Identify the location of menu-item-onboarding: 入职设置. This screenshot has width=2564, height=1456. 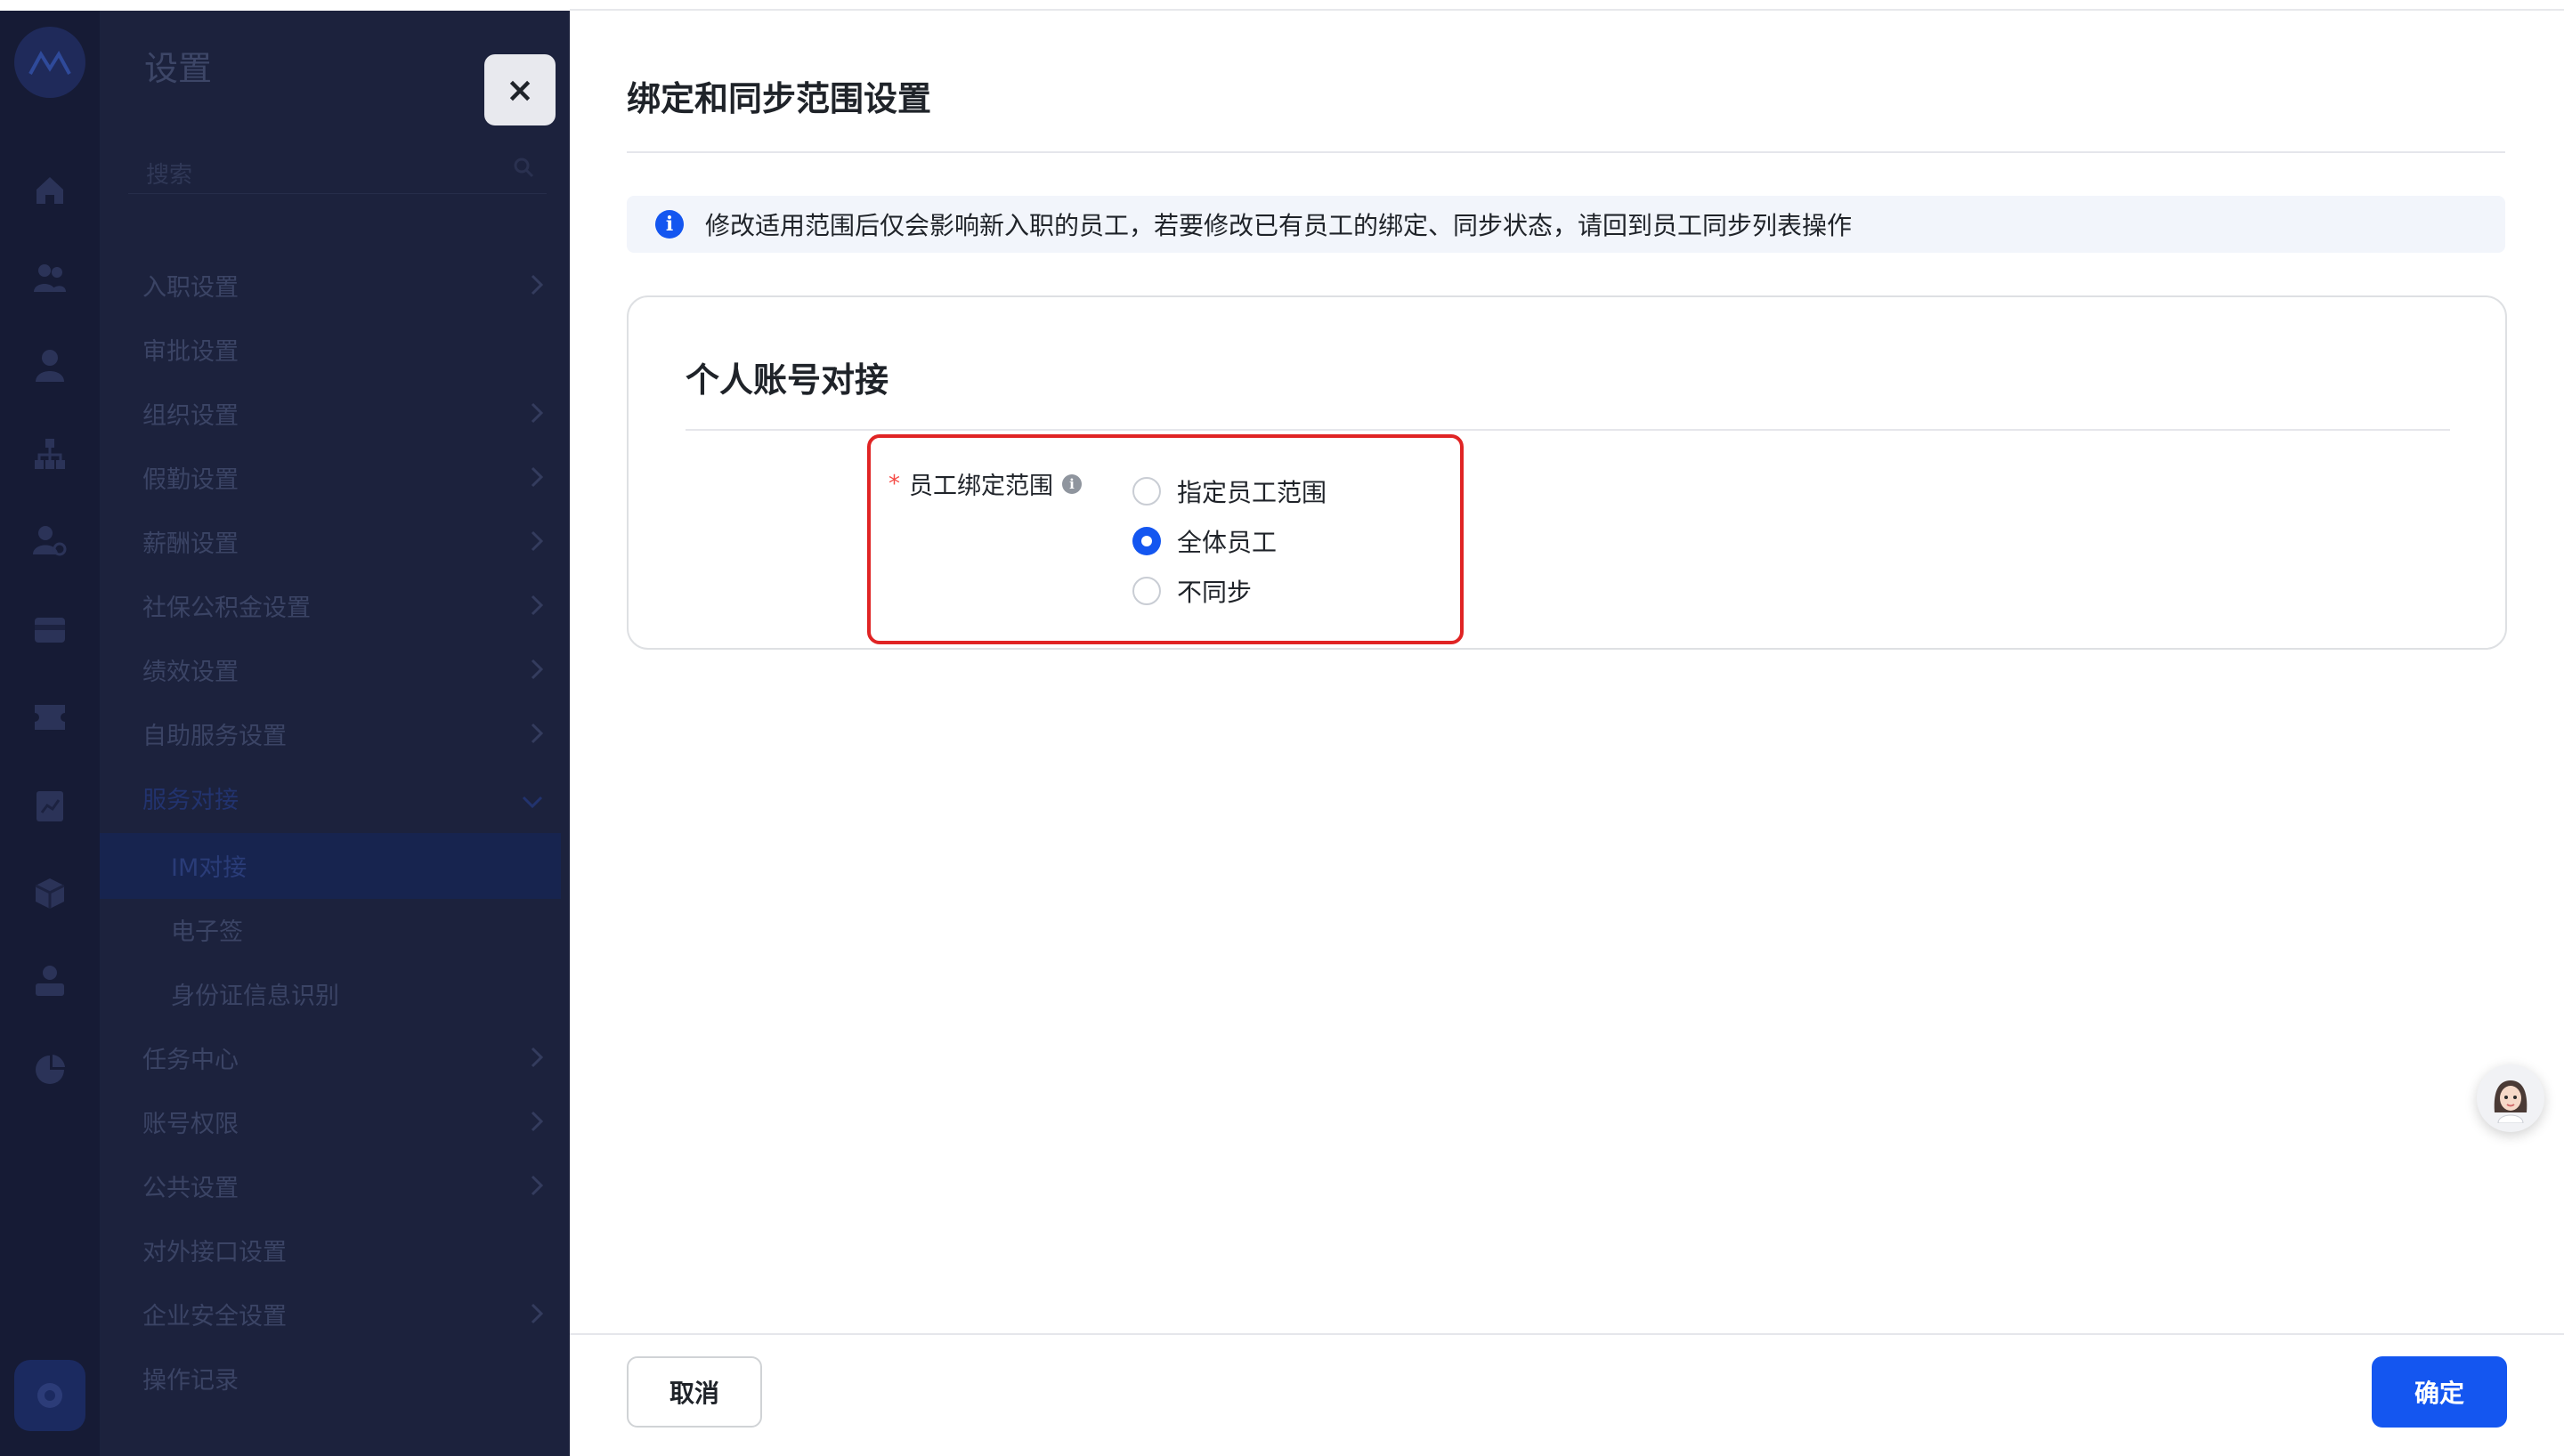
(347, 285).